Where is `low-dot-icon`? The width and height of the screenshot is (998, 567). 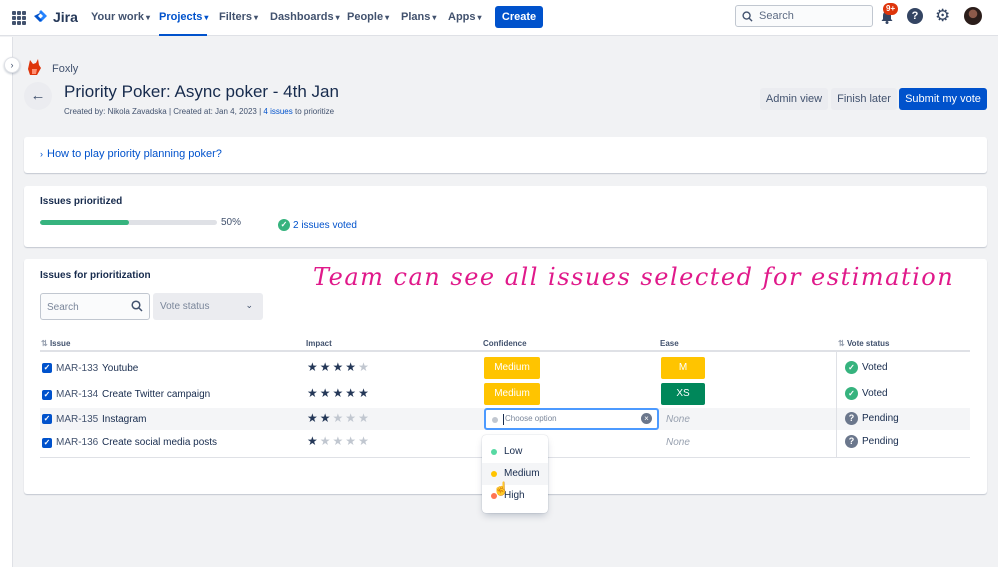 low-dot-icon is located at coordinates (494, 452).